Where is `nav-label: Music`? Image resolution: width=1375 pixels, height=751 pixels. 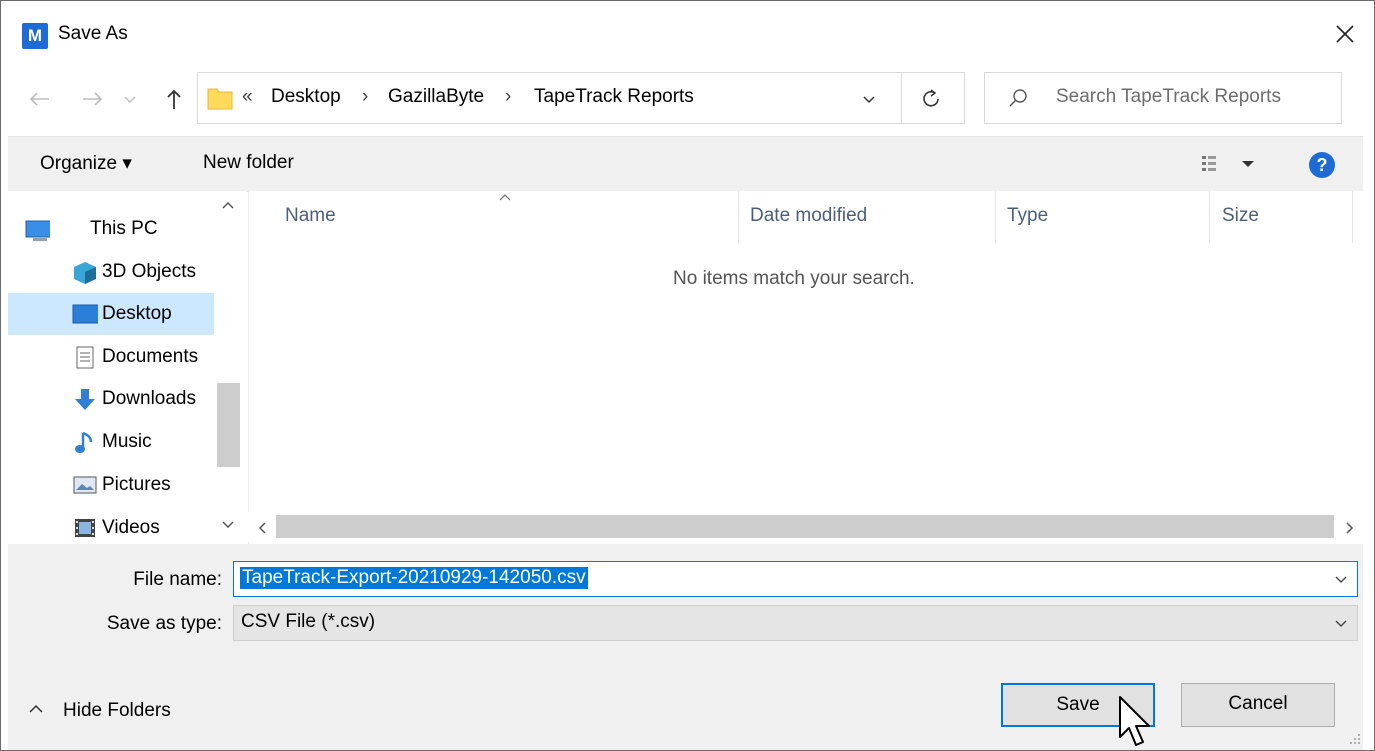 nav-label: Music is located at coordinates (127, 441).